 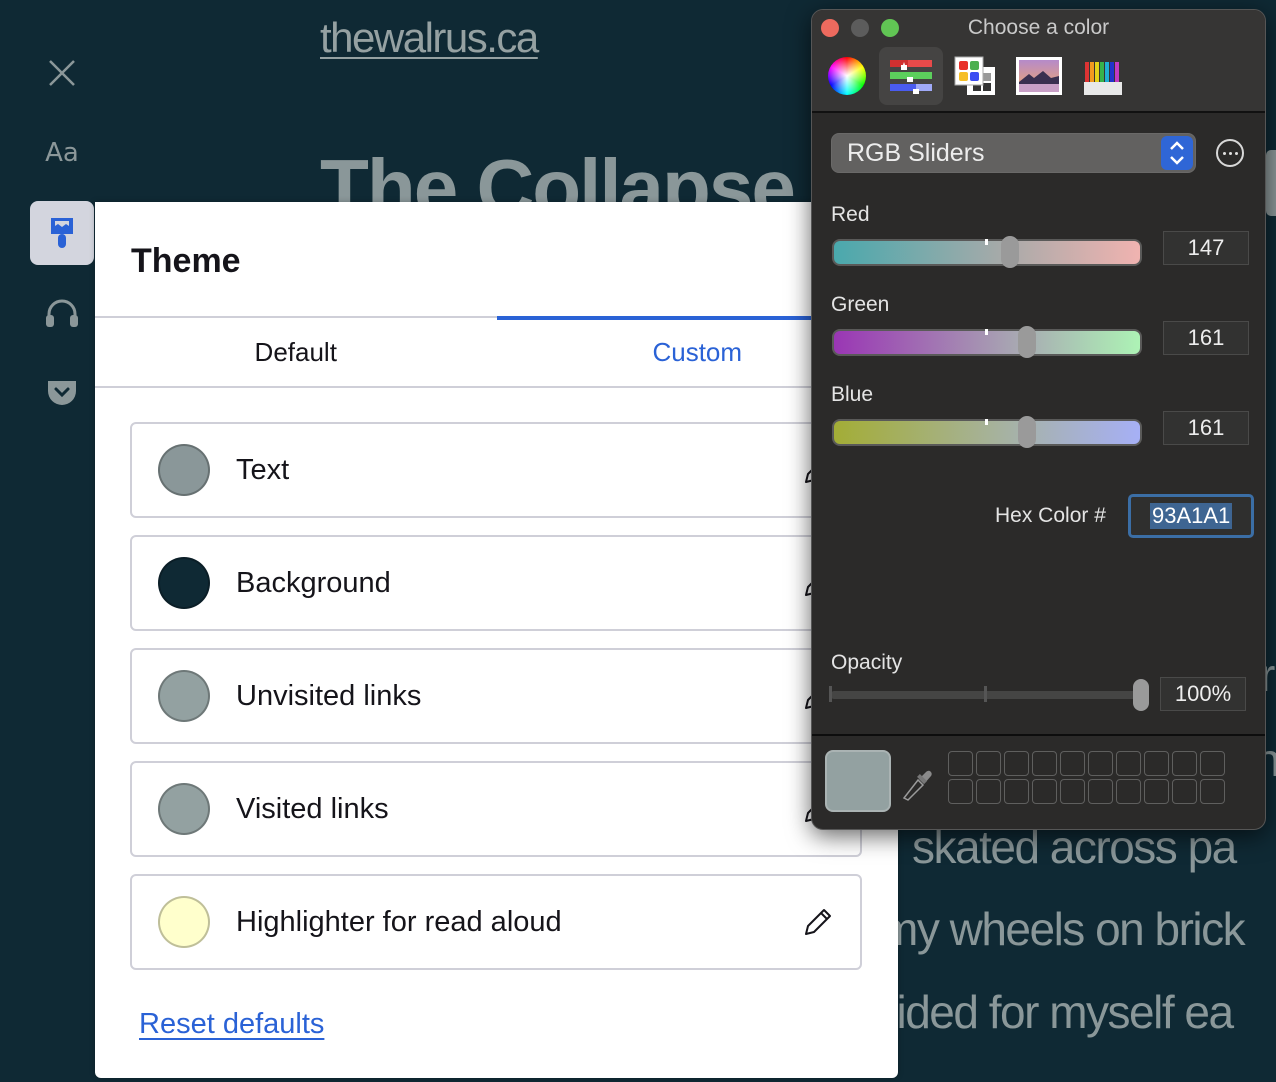 I want to click on saved-swatches-grid, so click(x=1086, y=777).